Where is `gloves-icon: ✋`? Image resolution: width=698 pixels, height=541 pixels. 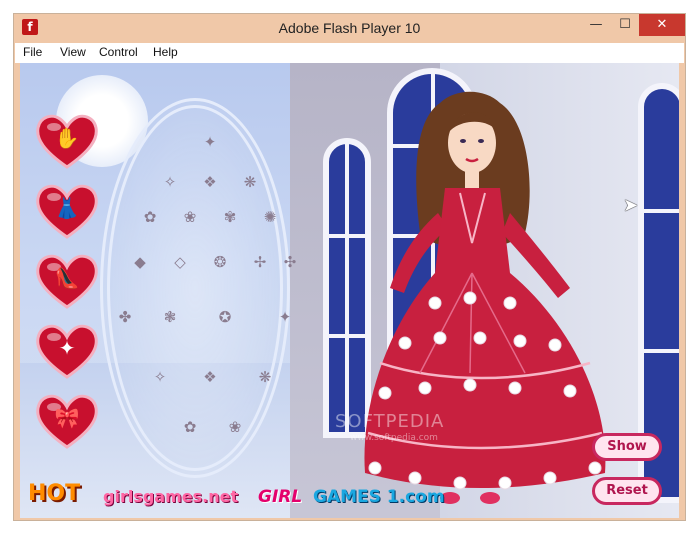
gloves-icon: ✋ is located at coordinates (67, 138).